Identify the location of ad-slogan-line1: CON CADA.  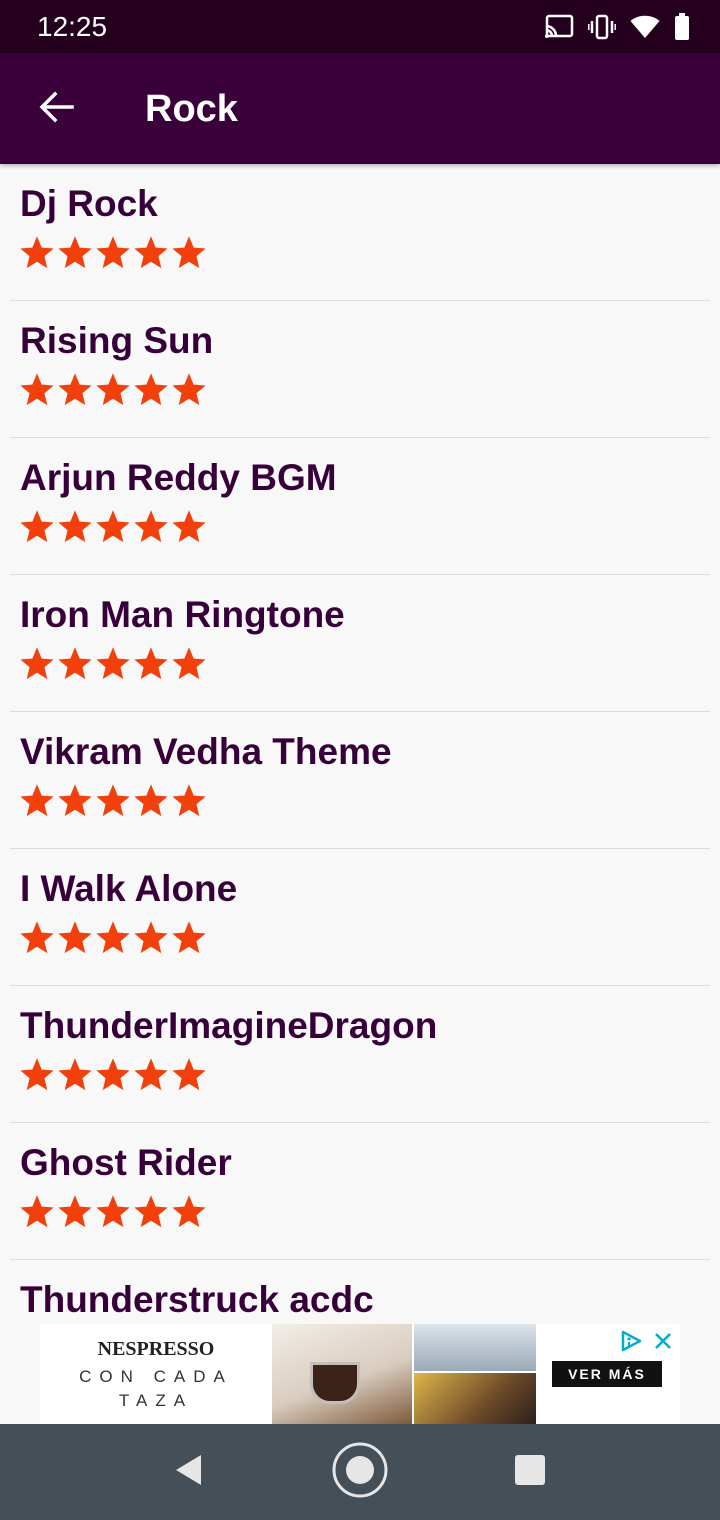
(156, 1376).